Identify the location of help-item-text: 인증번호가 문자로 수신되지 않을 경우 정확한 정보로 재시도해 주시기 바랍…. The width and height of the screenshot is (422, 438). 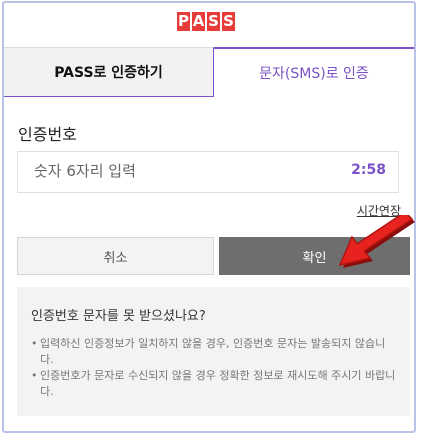
(218, 383).